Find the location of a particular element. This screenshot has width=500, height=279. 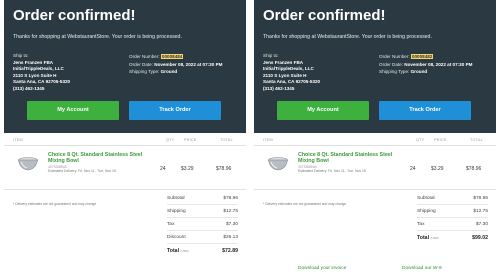

discount-label: Discount is located at coordinates (176, 237).